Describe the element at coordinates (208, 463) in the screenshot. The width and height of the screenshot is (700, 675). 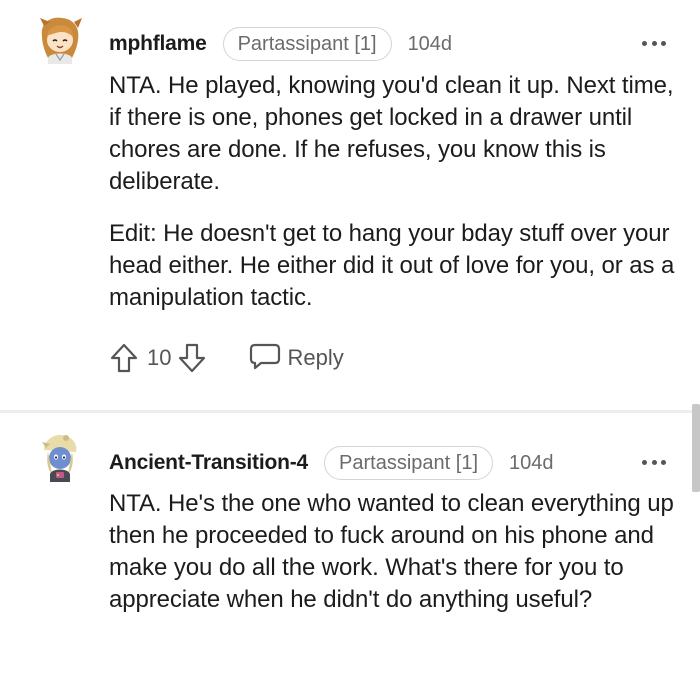
I see `username: Ancient-Transition-4` at that location.